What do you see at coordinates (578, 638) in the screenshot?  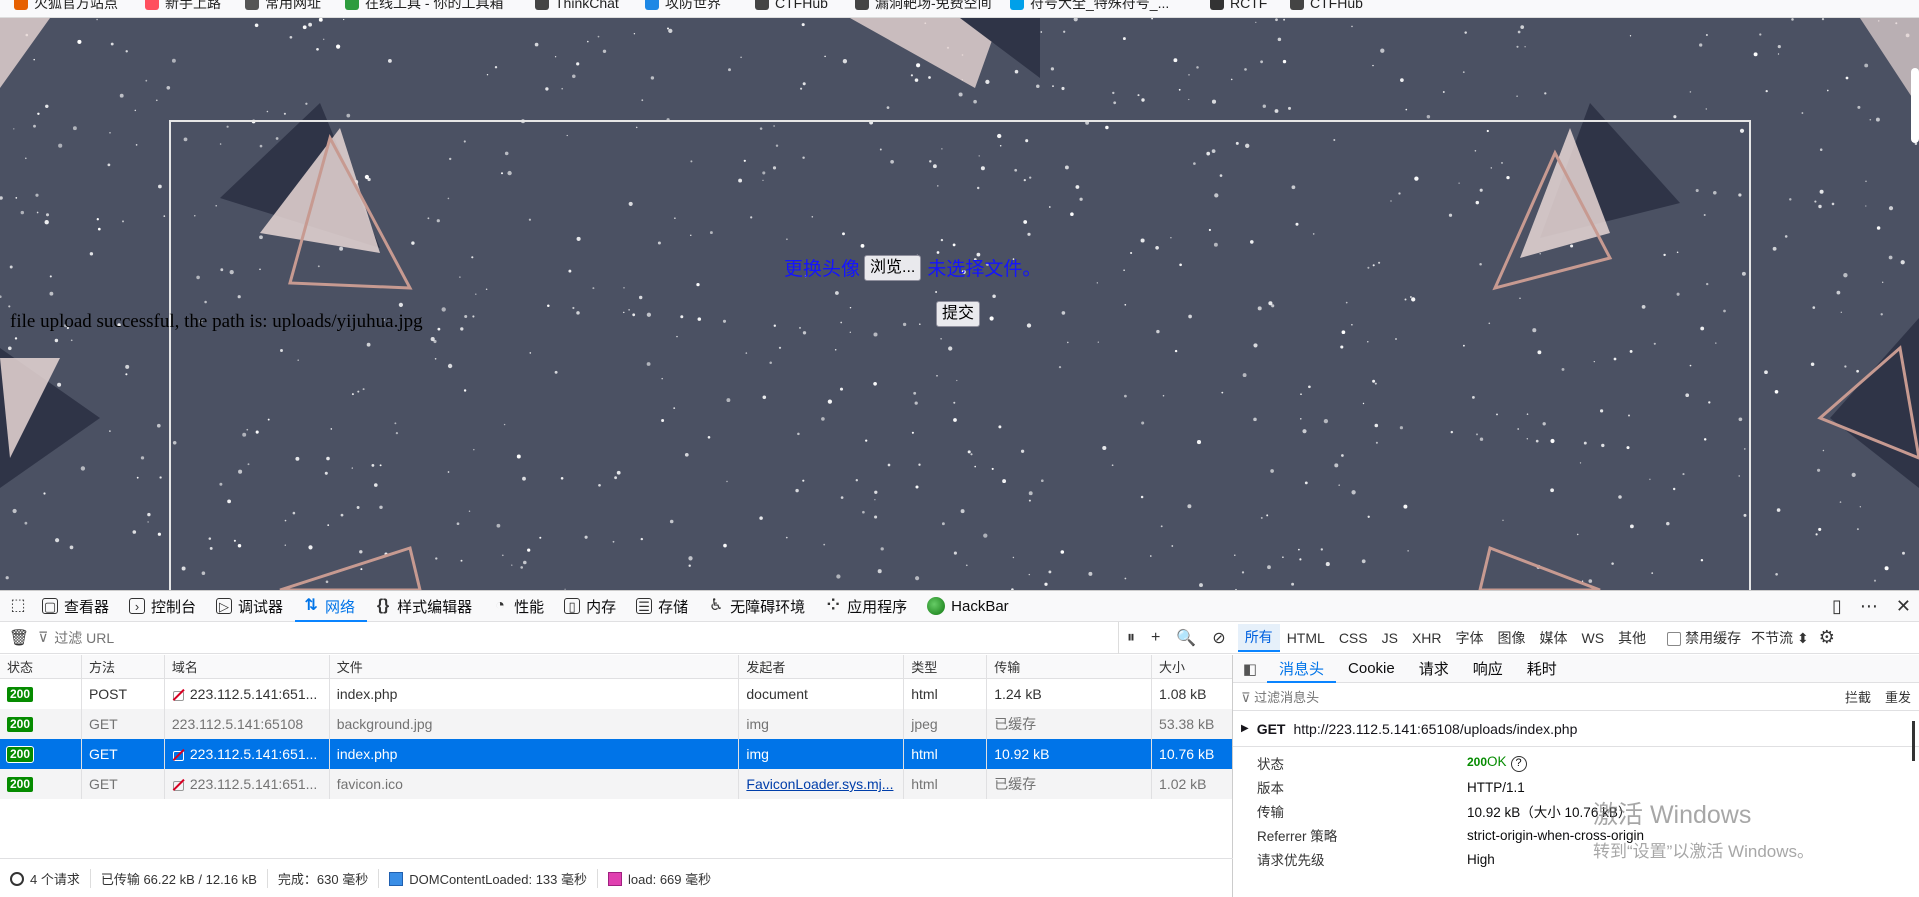 I see `filter-url-input: ⊽ 过滤 URL` at bounding box center [578, 638].